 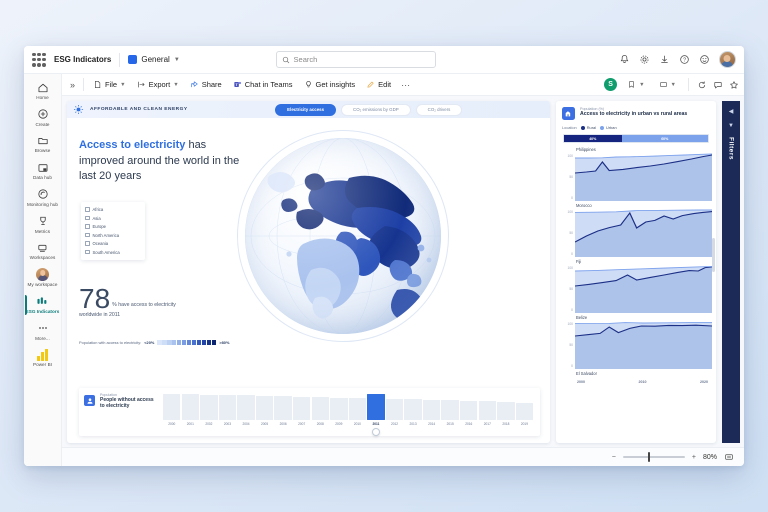 What do you see at coordinates (113, 243) in the screenshot?
I see `continent-checkbox-oceania: Oceania` at bounding box center [113, 243].